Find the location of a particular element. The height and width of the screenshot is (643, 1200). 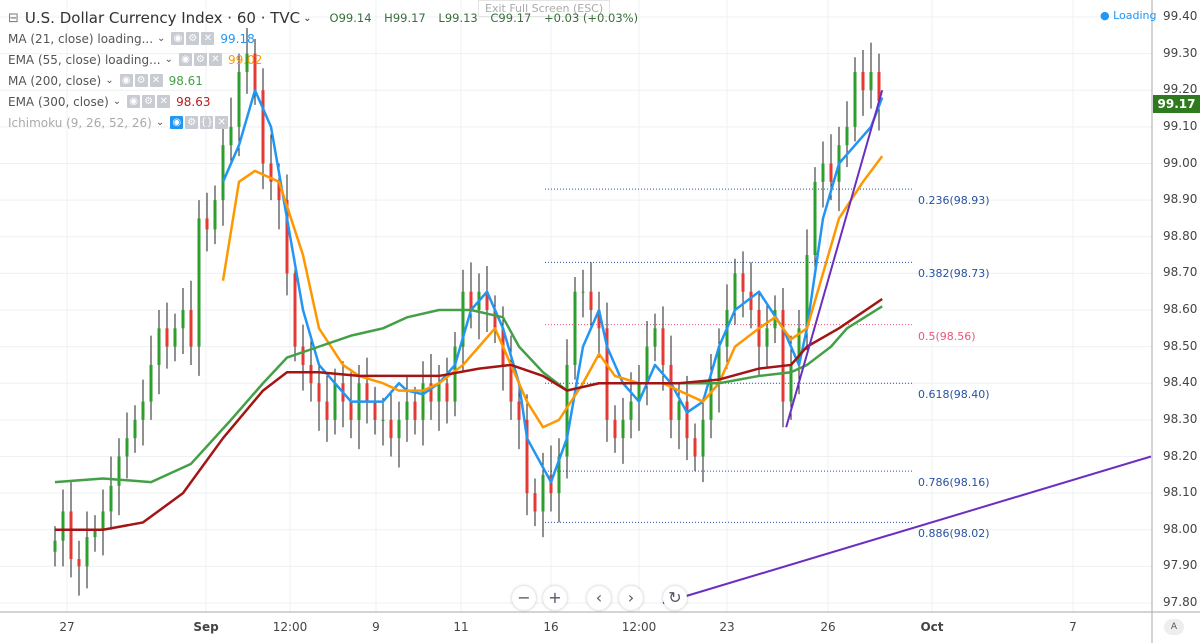

open-value: O99.14 is located at coordinates (350, 18).